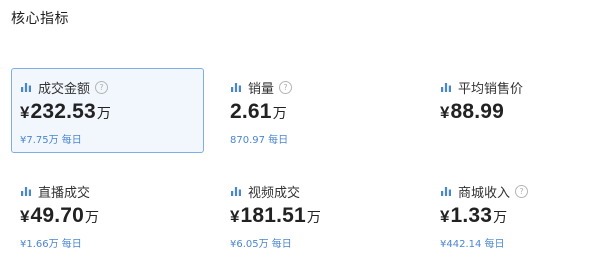  I want to click on metric-label: 平均销售价, so click(491, 89).